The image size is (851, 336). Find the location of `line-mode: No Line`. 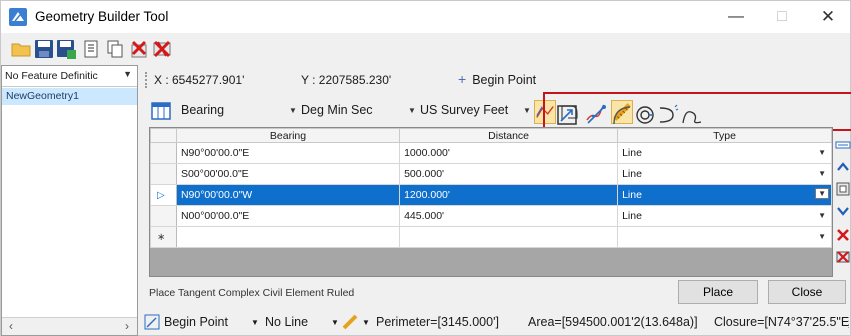

line-mode: No Line is located at coordinates (286, 322).